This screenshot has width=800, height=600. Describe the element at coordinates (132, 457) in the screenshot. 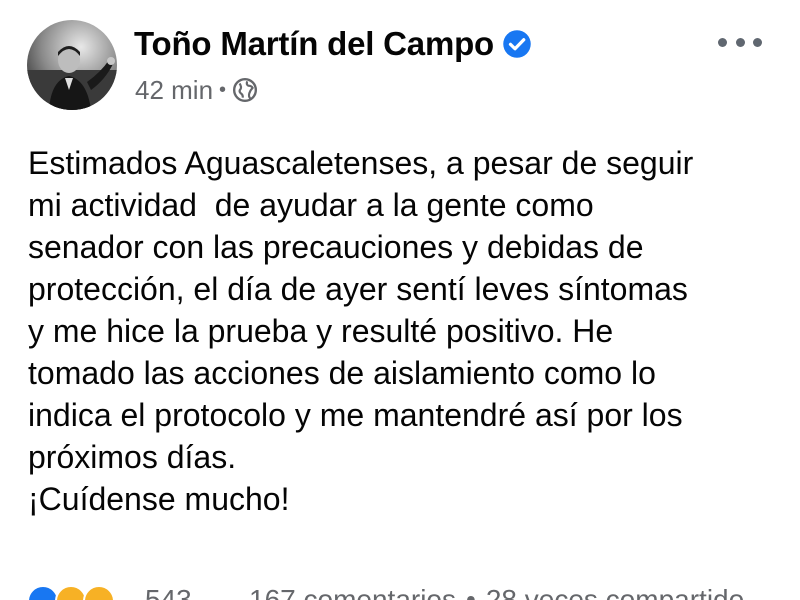

I see `post-text-line: próximos días.` at that location.